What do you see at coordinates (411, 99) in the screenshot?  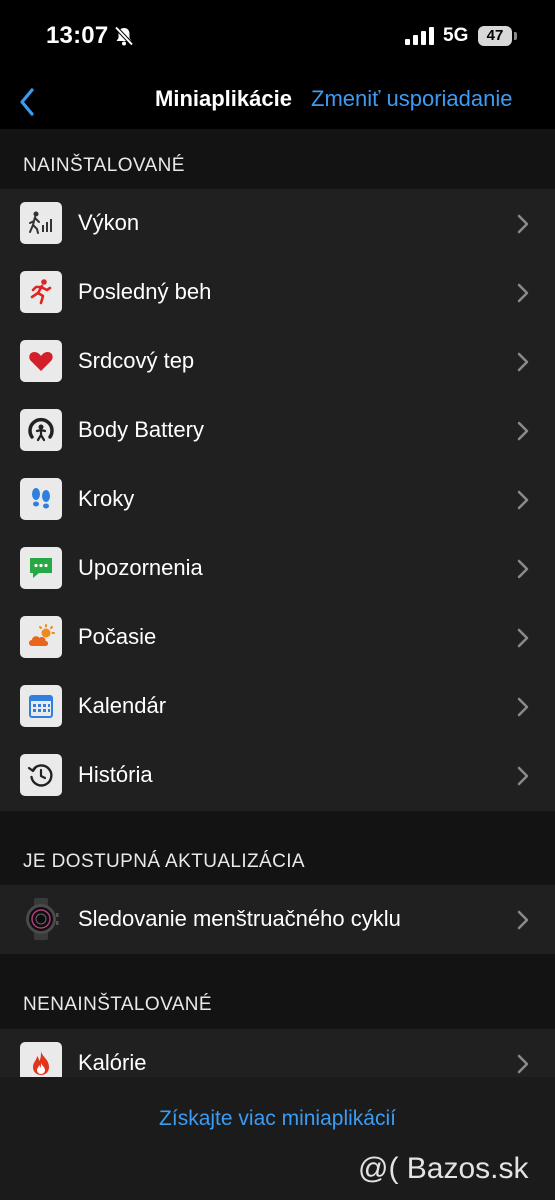 I see `reorder-button: Zmeniť usporiadanie` at bounding box center [411, 99].